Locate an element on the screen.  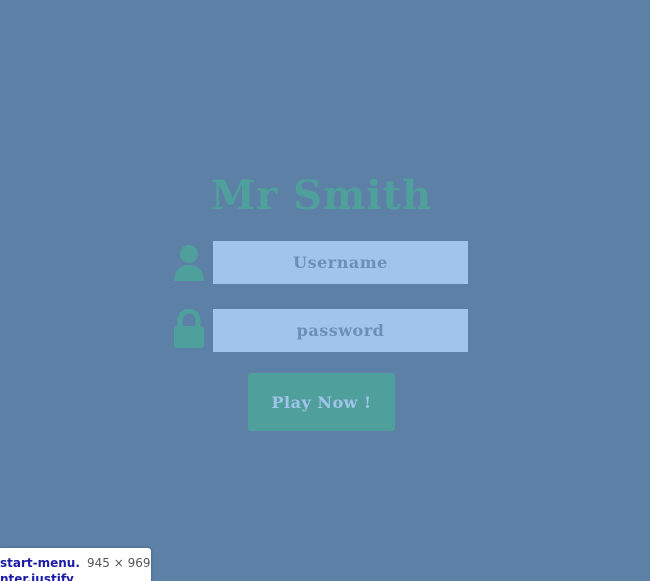
password-input is located at coordinates (340, 330).